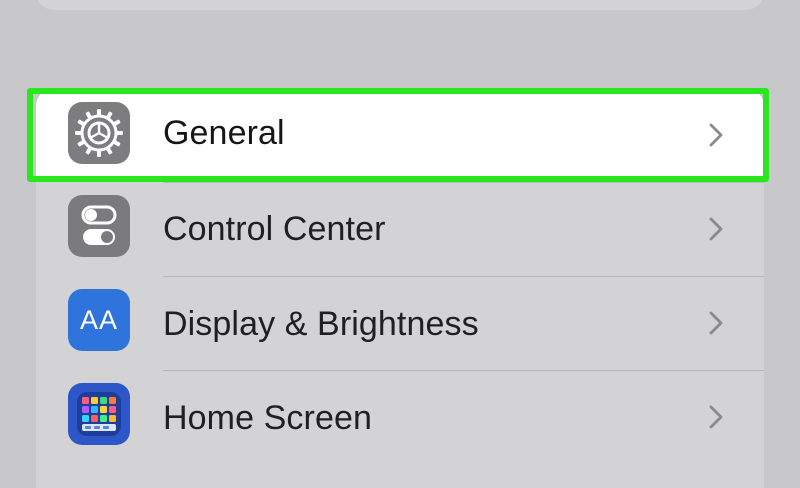 This screenshot has height=488, width=800. I want to click on display-brightness-icon: AA, so click(99, 320).